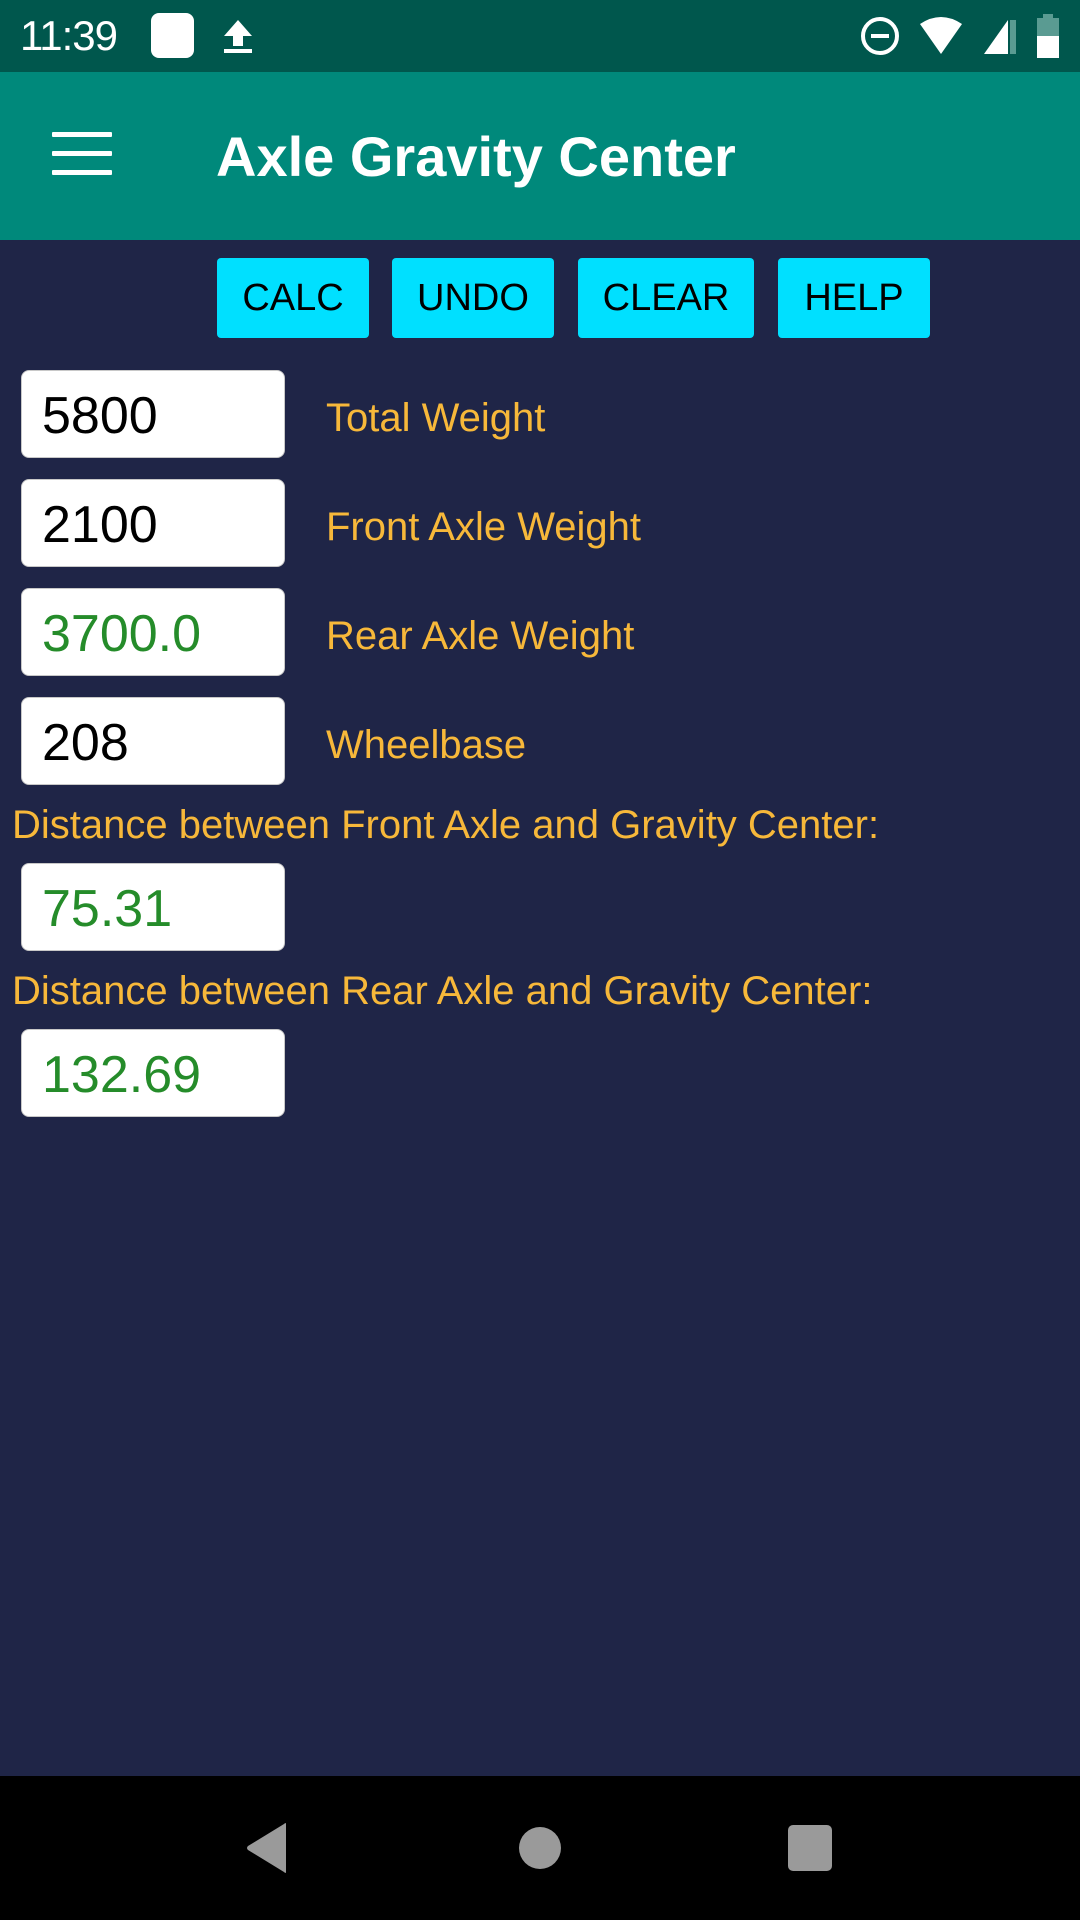 The image size is (1080, 1920). I want to click on cell-signal-icon, so click(1000, 37).